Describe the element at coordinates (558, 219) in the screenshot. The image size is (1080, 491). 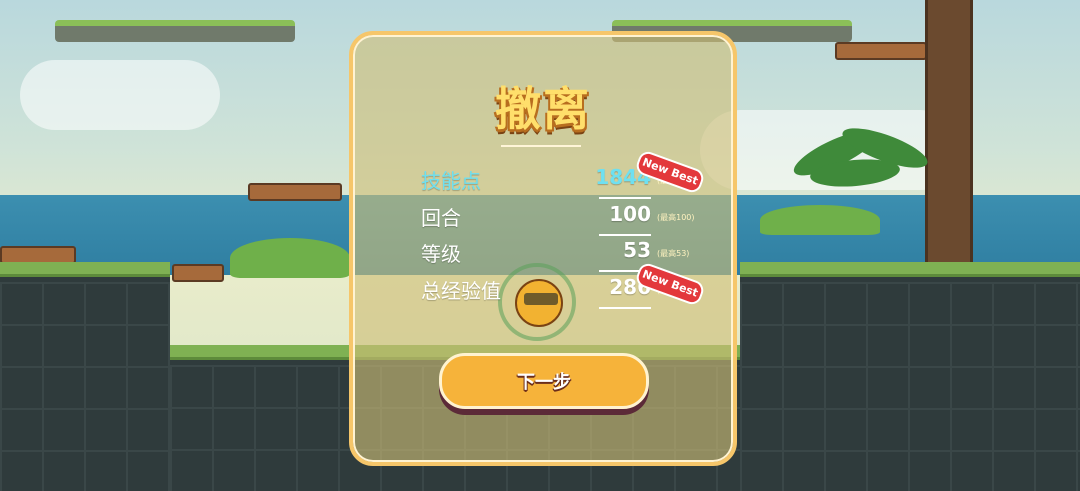
I see `stat-row-rounds: 回合 100 (最高100)` at that location.